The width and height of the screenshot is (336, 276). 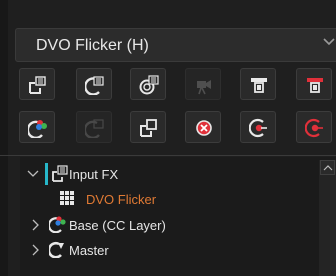 I want to click on bypass-icon, so click(x=204, y=128).